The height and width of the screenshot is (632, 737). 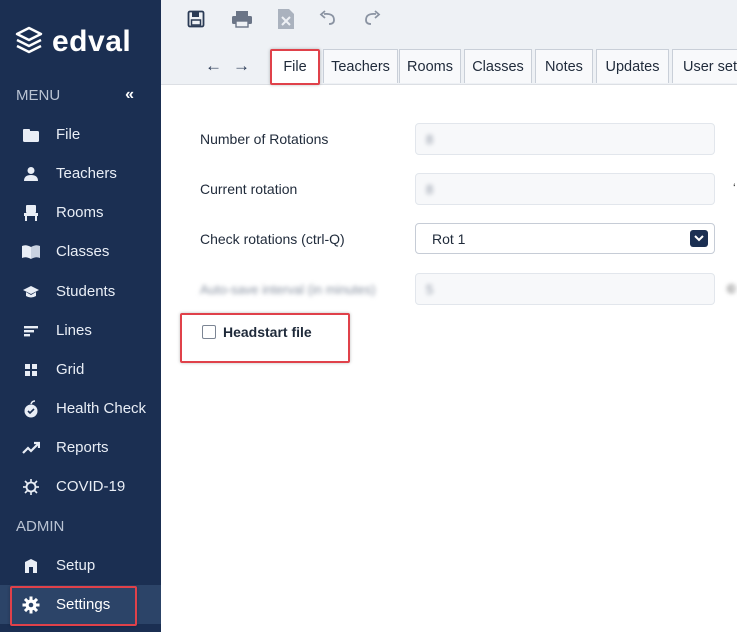 I want to click on sidebar-item-file: File, so click(x=80, y=134).